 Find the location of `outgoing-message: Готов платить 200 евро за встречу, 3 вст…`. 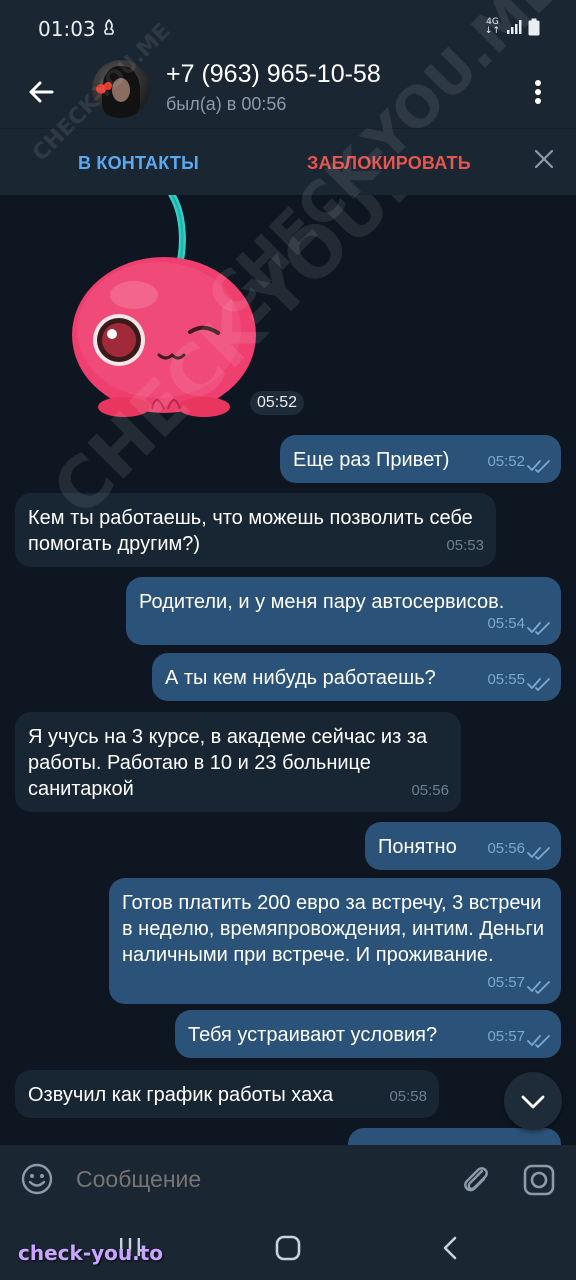

outgoing-message: Готов платить 200 евро за встречу, 3 вст… is located at coordinates (335, 941).